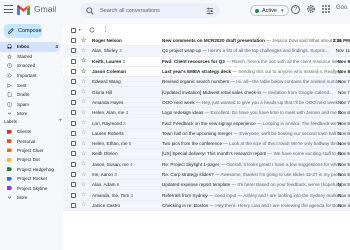  Describe the element at coordinates (295, 9) in the screenshot. I see `help-icon: ?` at that location.